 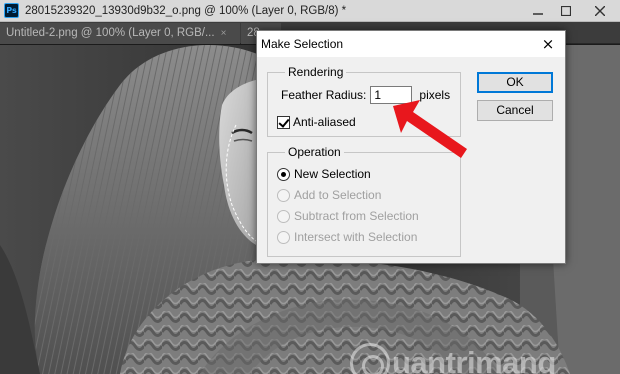 I want to click on watermark-logo: uantrimang, so click(x=453, y=358).